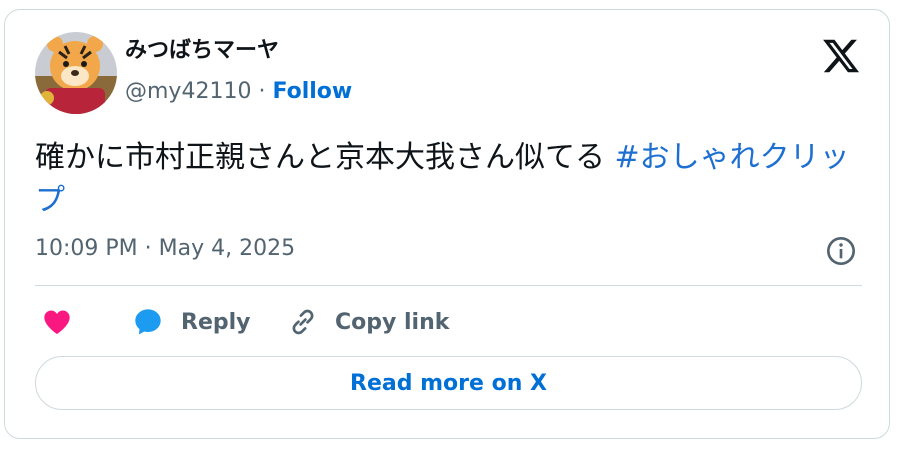 This screenshot has height=450, width=899. I want to click on reply-button: Reply, so click(191, 322).